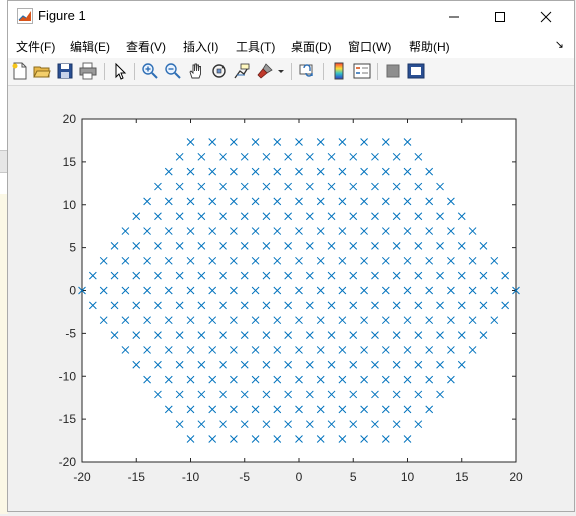 The image size is (576, 516). What do you see at coordinates (42, 71) in the screenshot?
I see `open-file-icon` at bounding box center [42, 71].